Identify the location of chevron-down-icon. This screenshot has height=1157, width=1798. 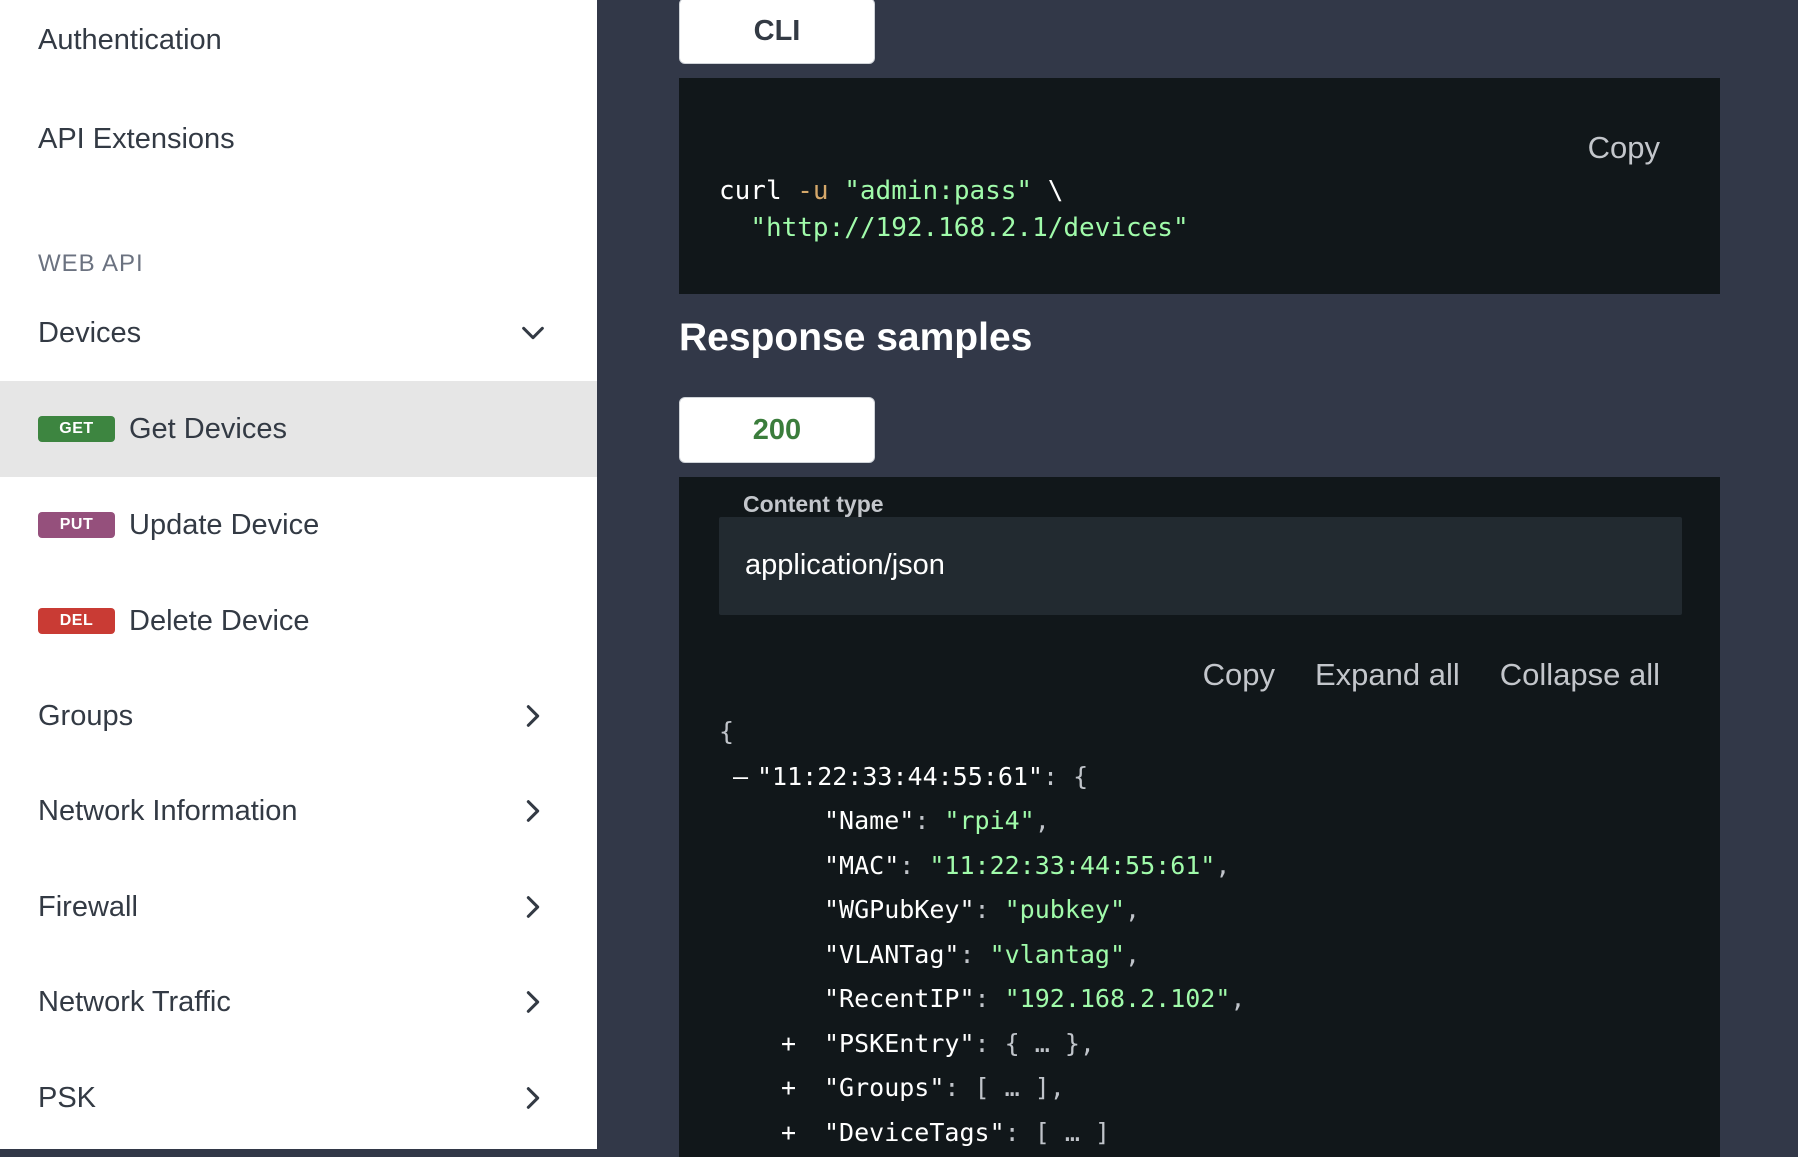
(533, 333).